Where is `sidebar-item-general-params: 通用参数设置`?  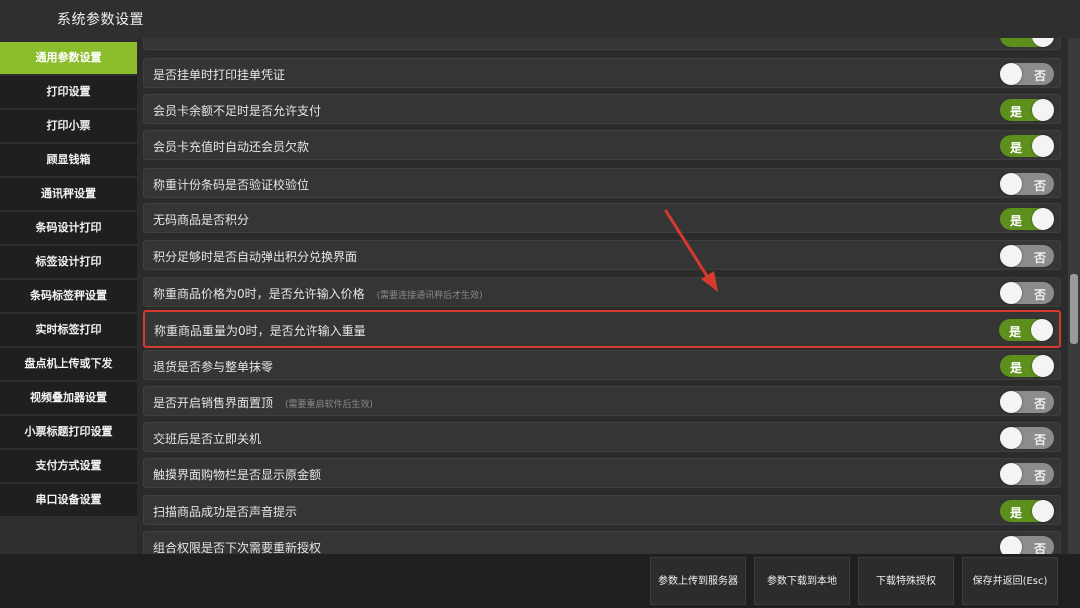 sidebar-item-general-params: 通用参数设置 is located at coordinates (68, 58).